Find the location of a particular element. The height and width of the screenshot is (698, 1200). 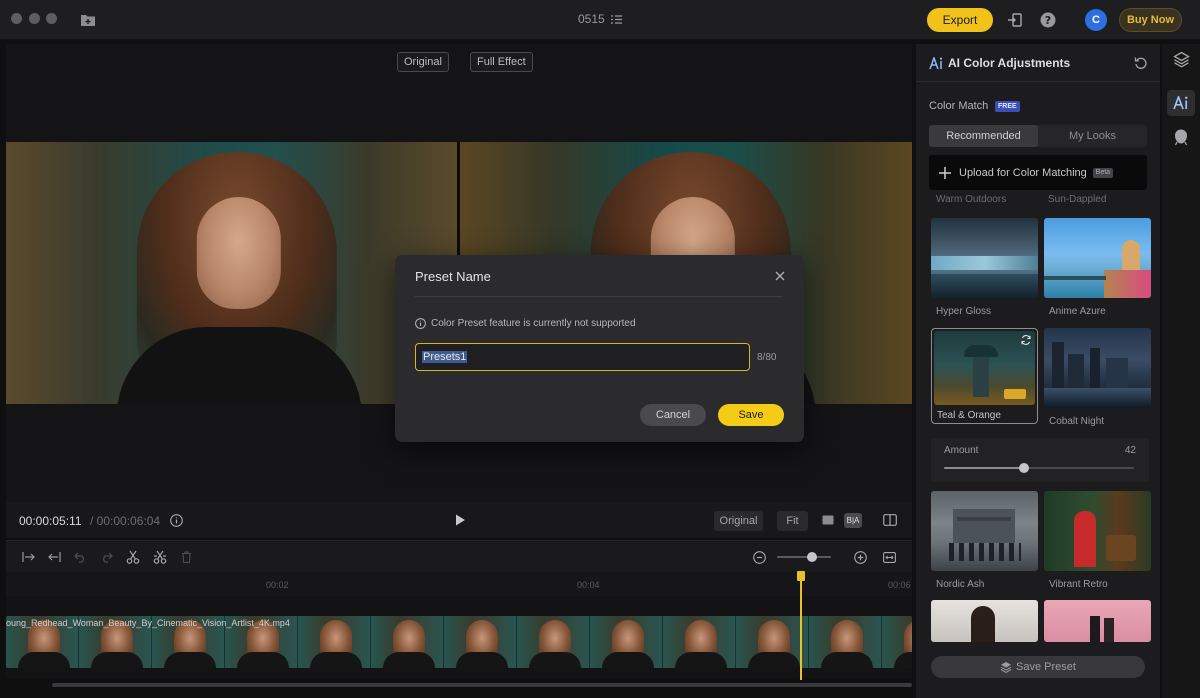

amount-slider-handle is located at coordinates (1023, 468).